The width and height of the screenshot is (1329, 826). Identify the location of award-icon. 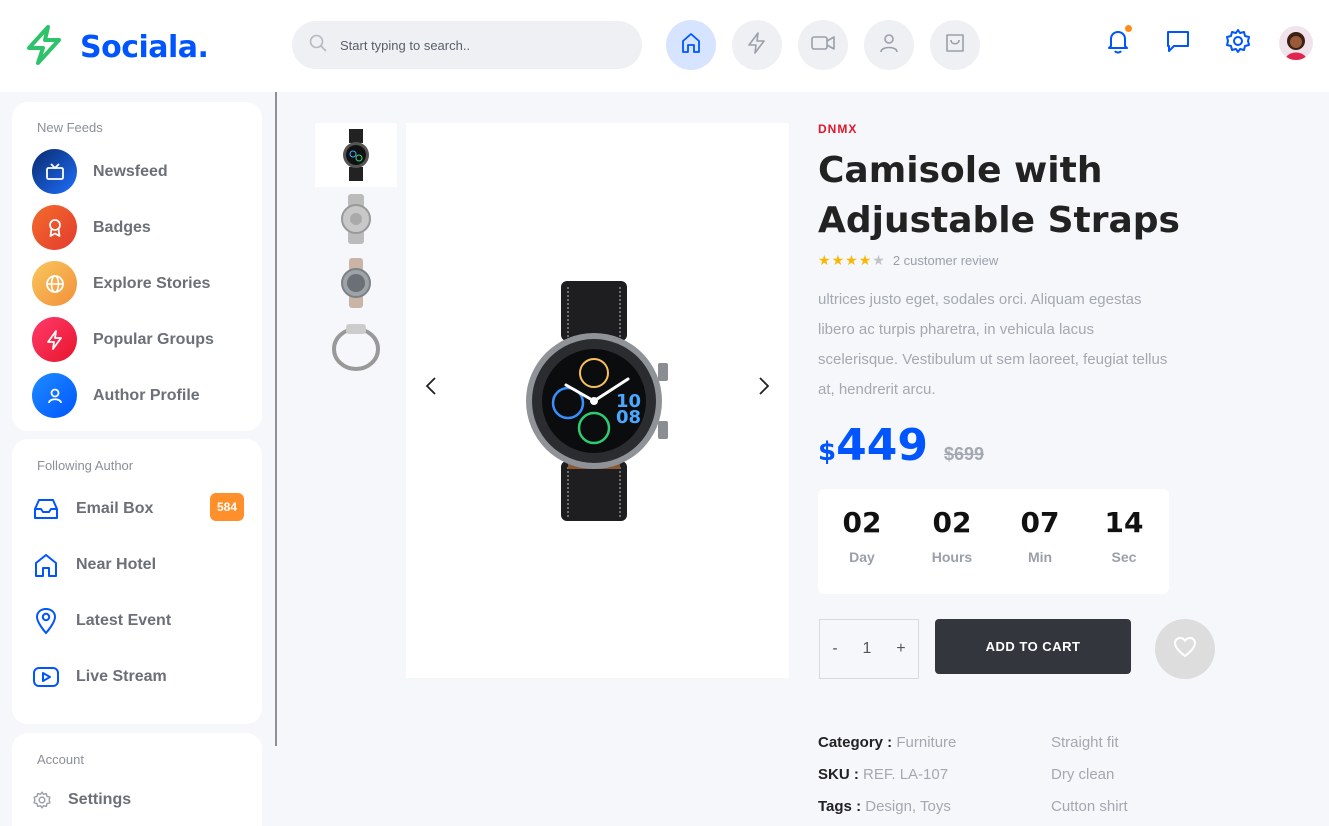
(54, 227).